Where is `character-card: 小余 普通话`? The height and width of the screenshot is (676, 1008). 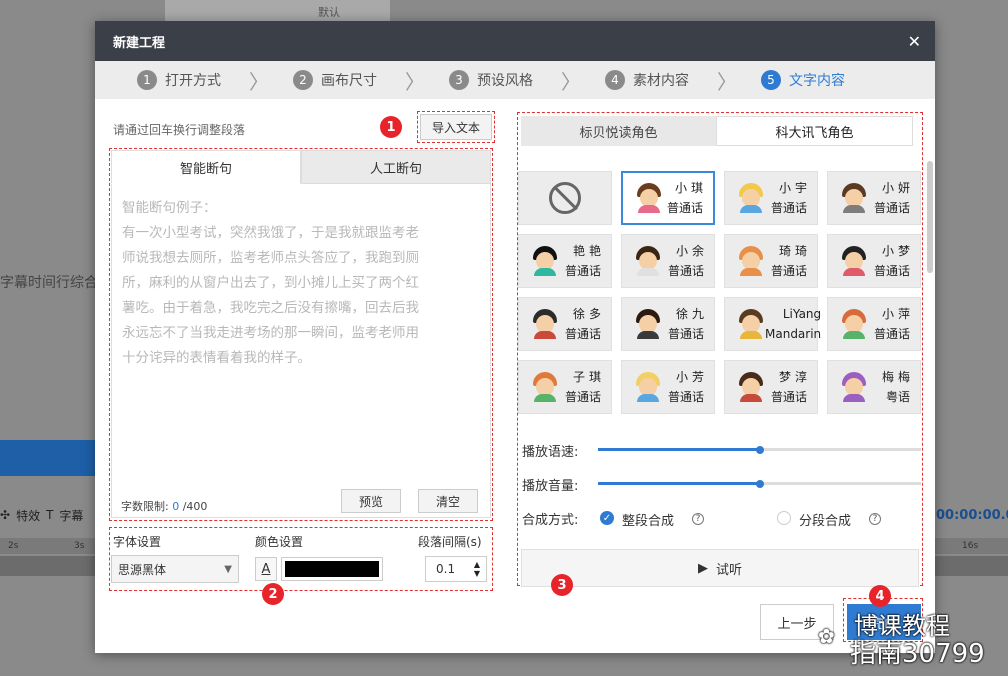 character-card: 小余 普通话 is located at coordinates (668, 261).